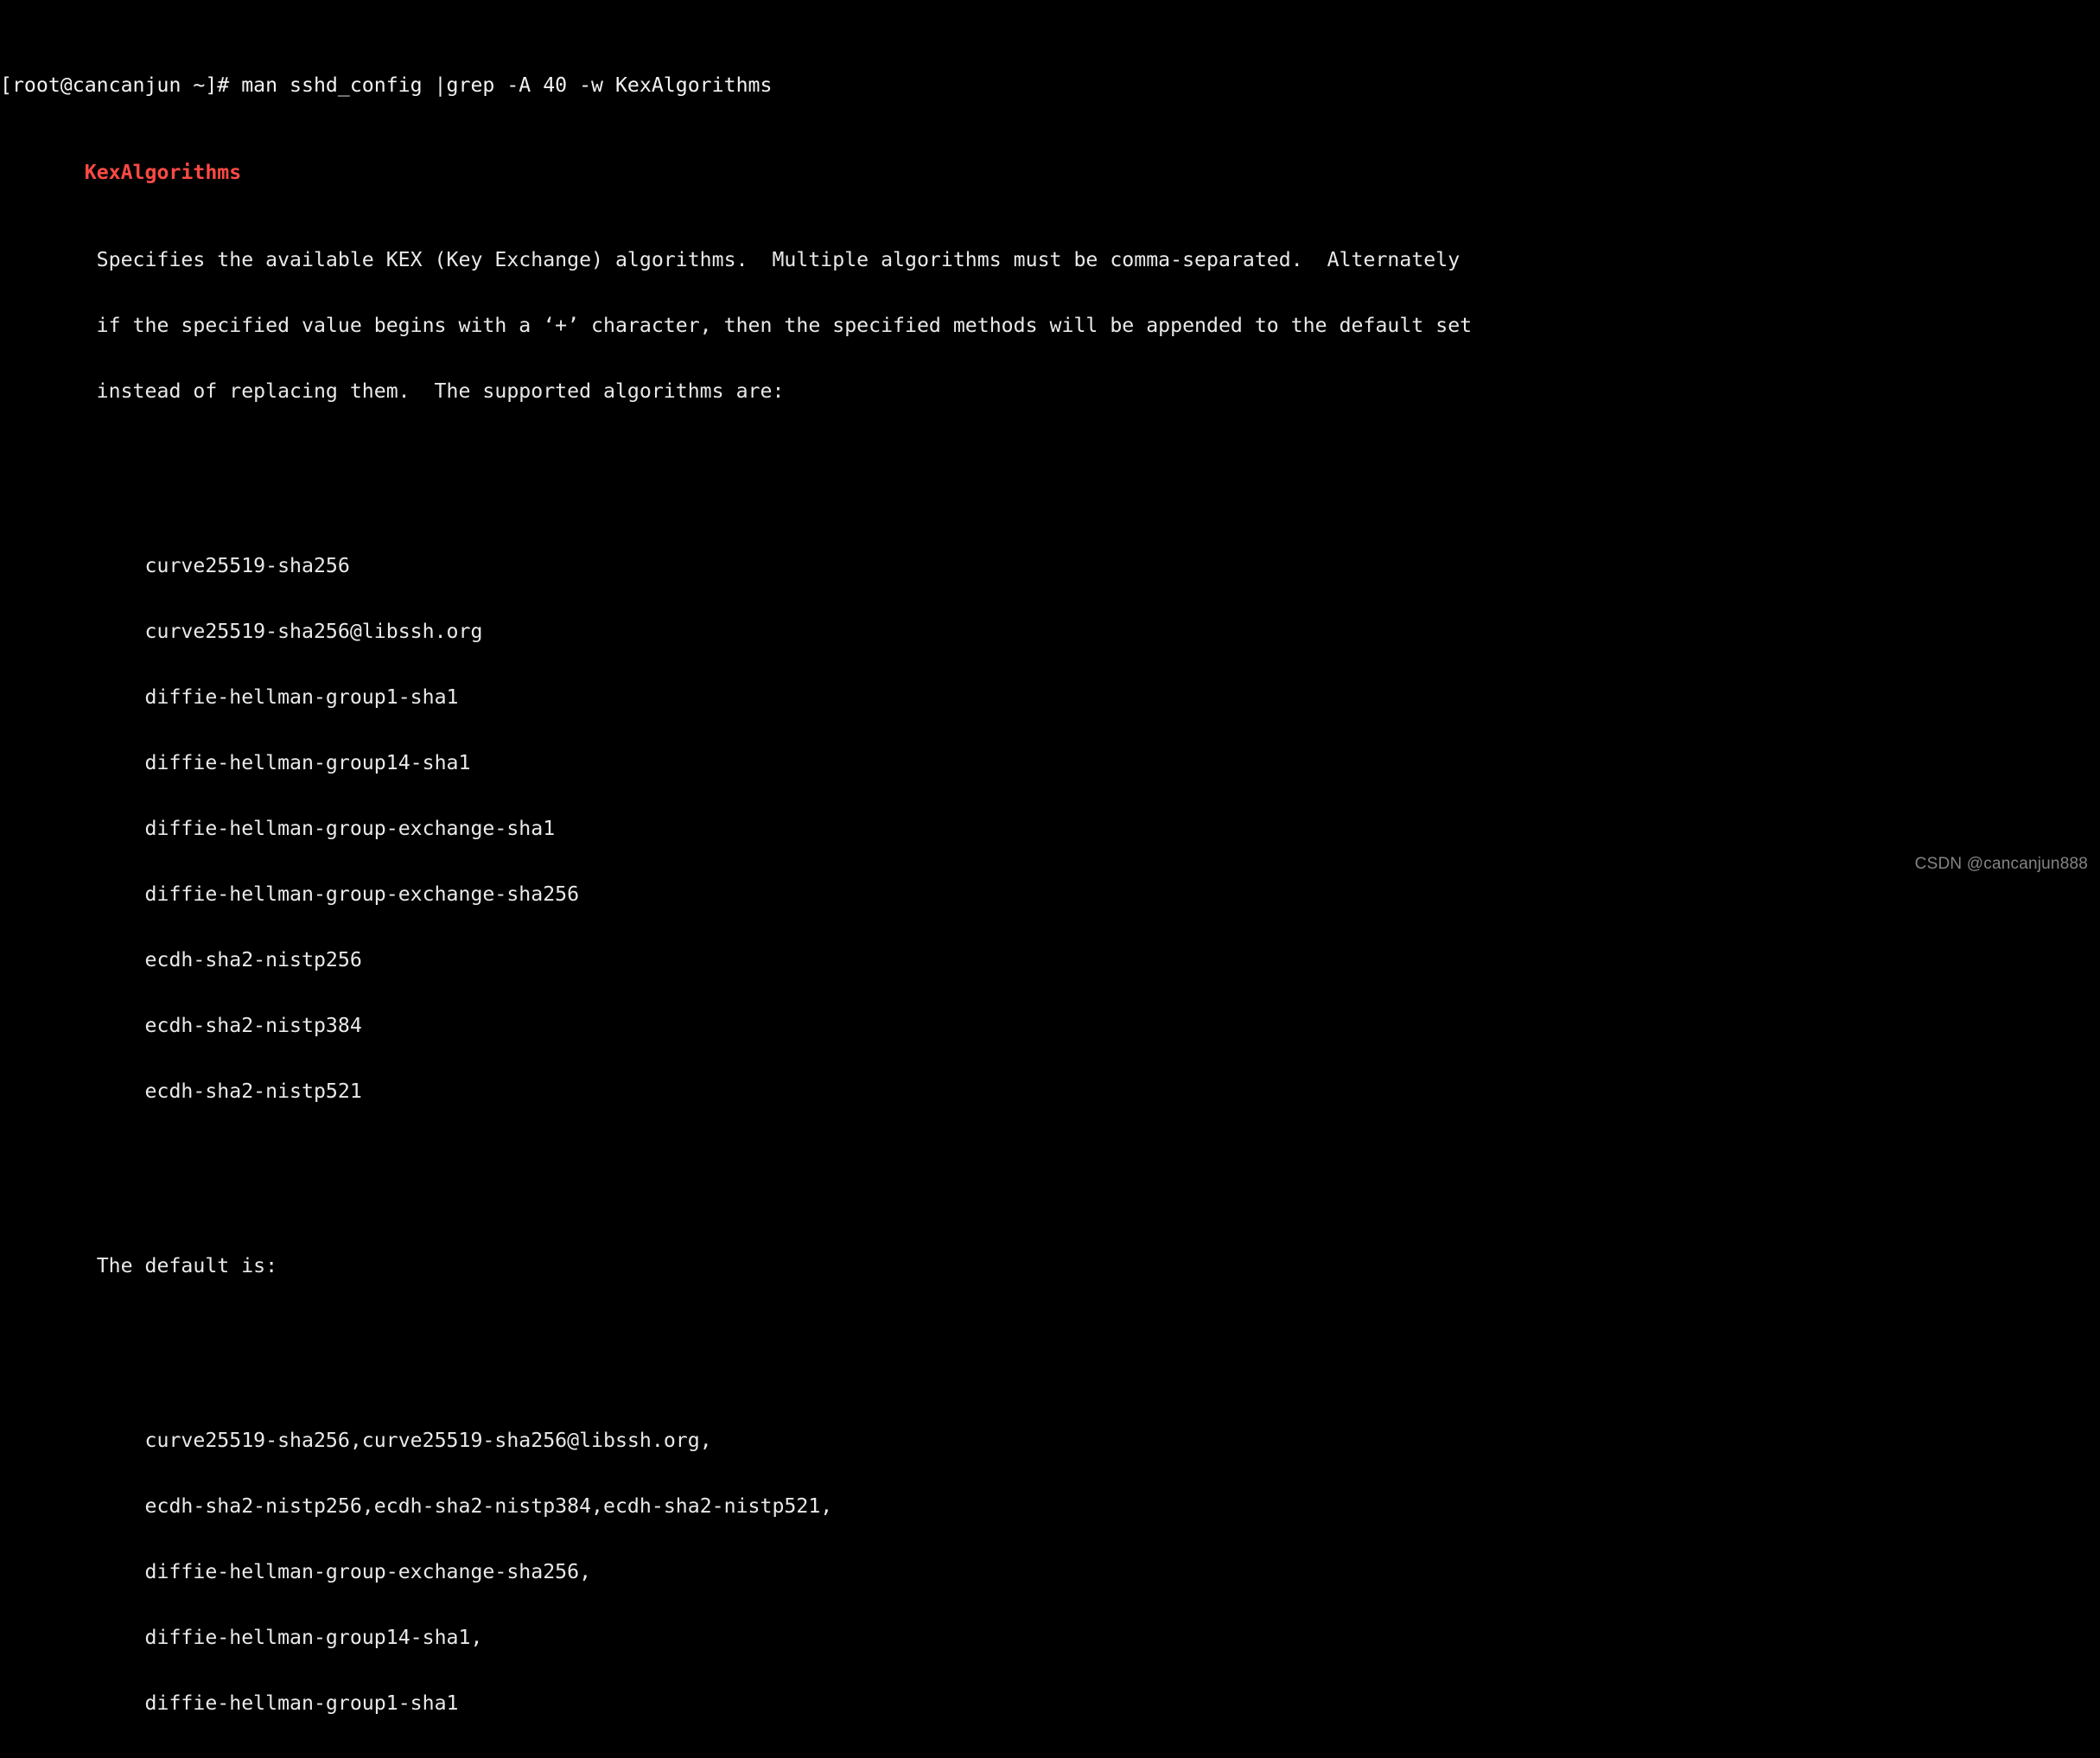 This screenshot has height=1758, width=2100. I want to click on algorithm-name: ecdh-sha2-nistp256, so click(253, 959).